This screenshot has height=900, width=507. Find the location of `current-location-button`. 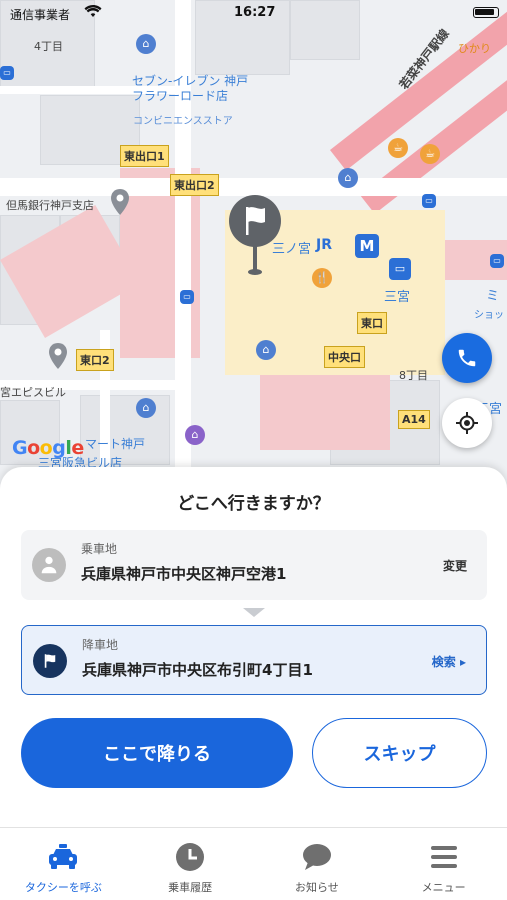

current-location-button is located at coordinates (467, 423).